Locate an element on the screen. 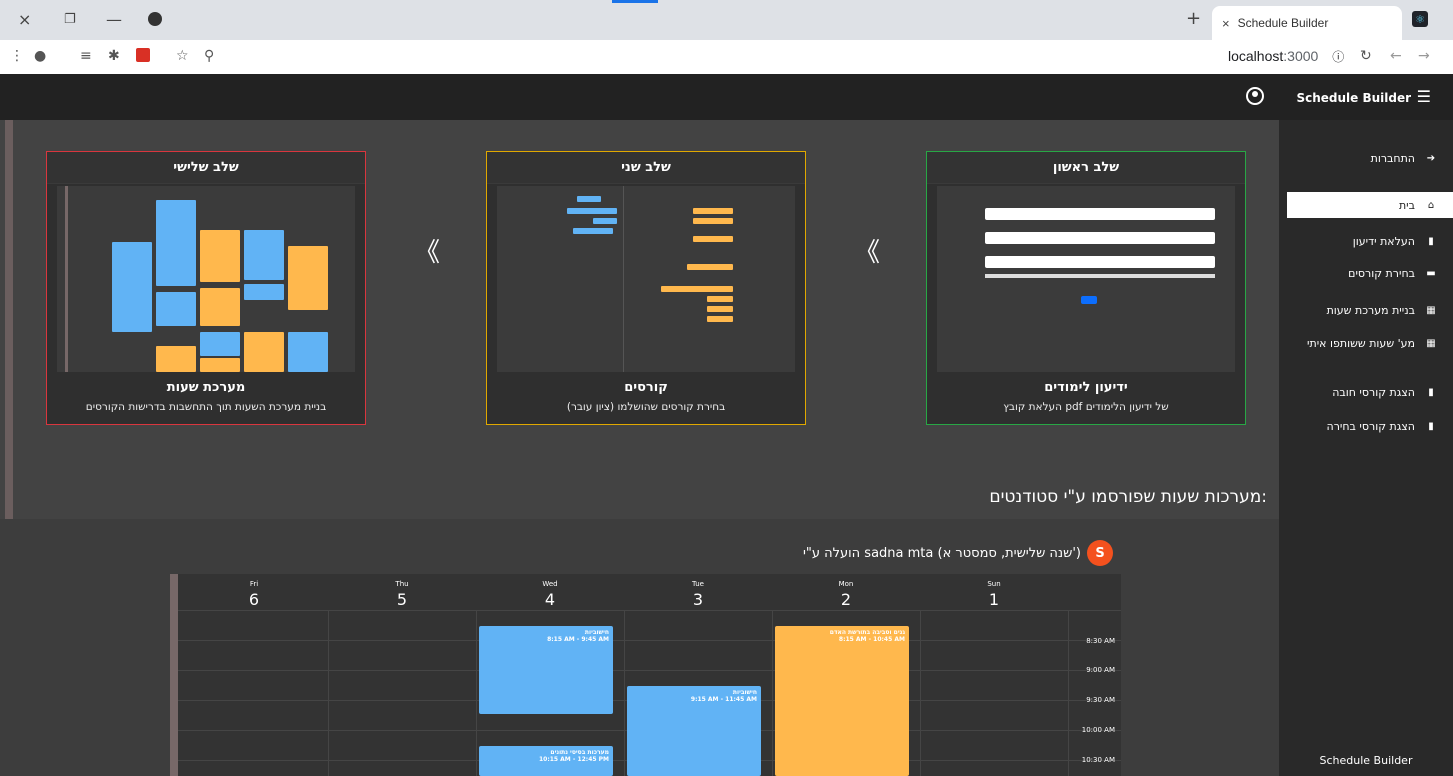 The width and height of the screenshot is (1453, 776). sidebar-item-build-schedule: בניית מערכת שעות ▦ is located at coordinates (1382, 310).